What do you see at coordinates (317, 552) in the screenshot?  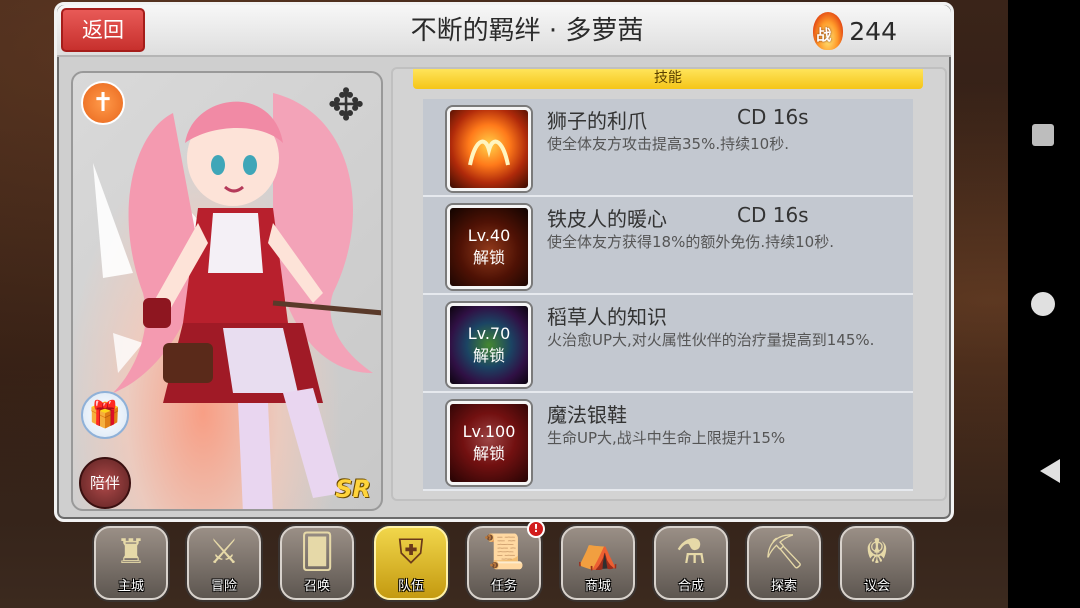 I see `summon-card-icon: 🂠` at bounding box center [317, 552].